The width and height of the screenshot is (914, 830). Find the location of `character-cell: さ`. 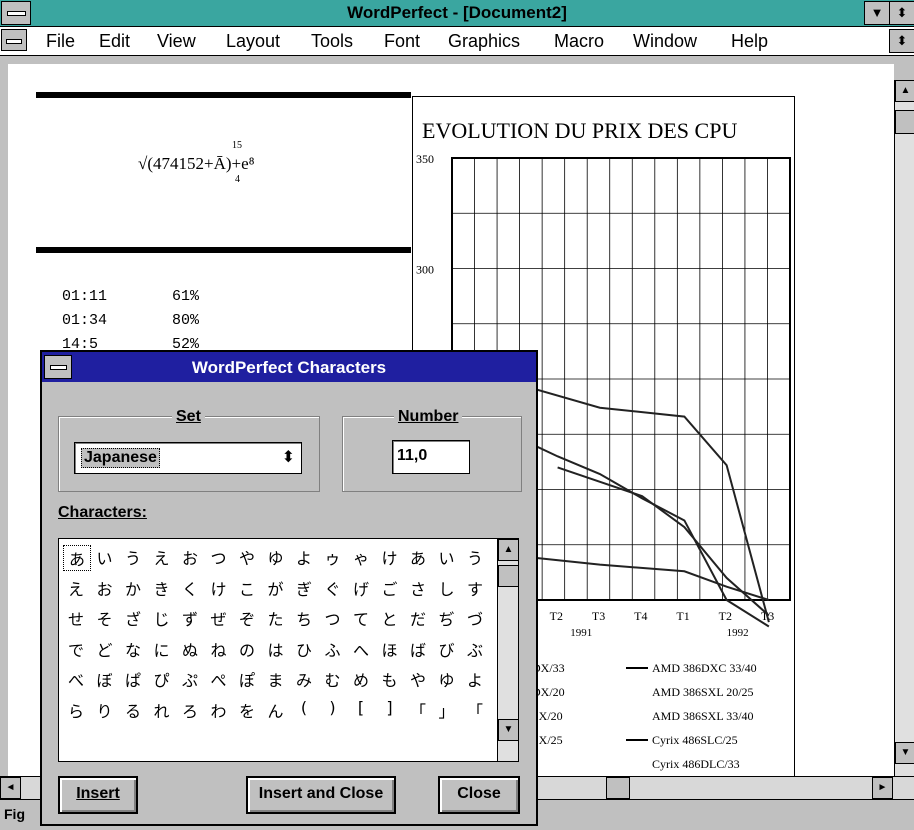

character-cell: さ is located at coordinates (418, 588).